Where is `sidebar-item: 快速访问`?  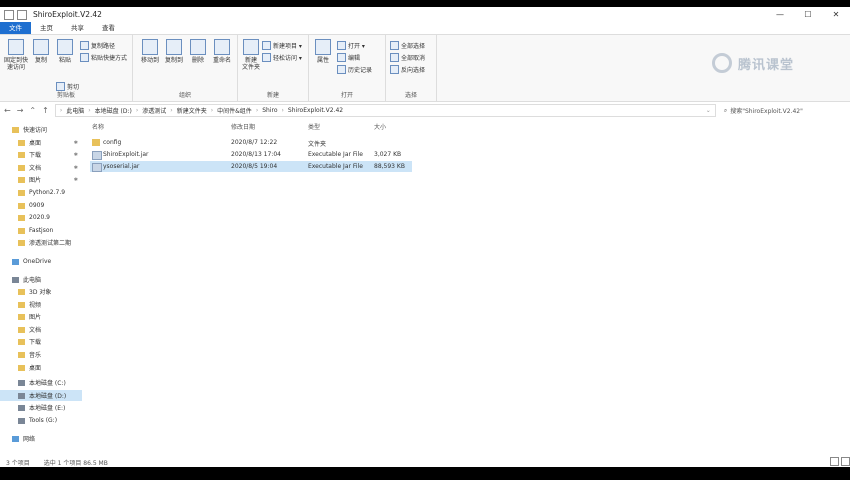 sidebar-item: 快速访问 is located at coordinates (41, 129).